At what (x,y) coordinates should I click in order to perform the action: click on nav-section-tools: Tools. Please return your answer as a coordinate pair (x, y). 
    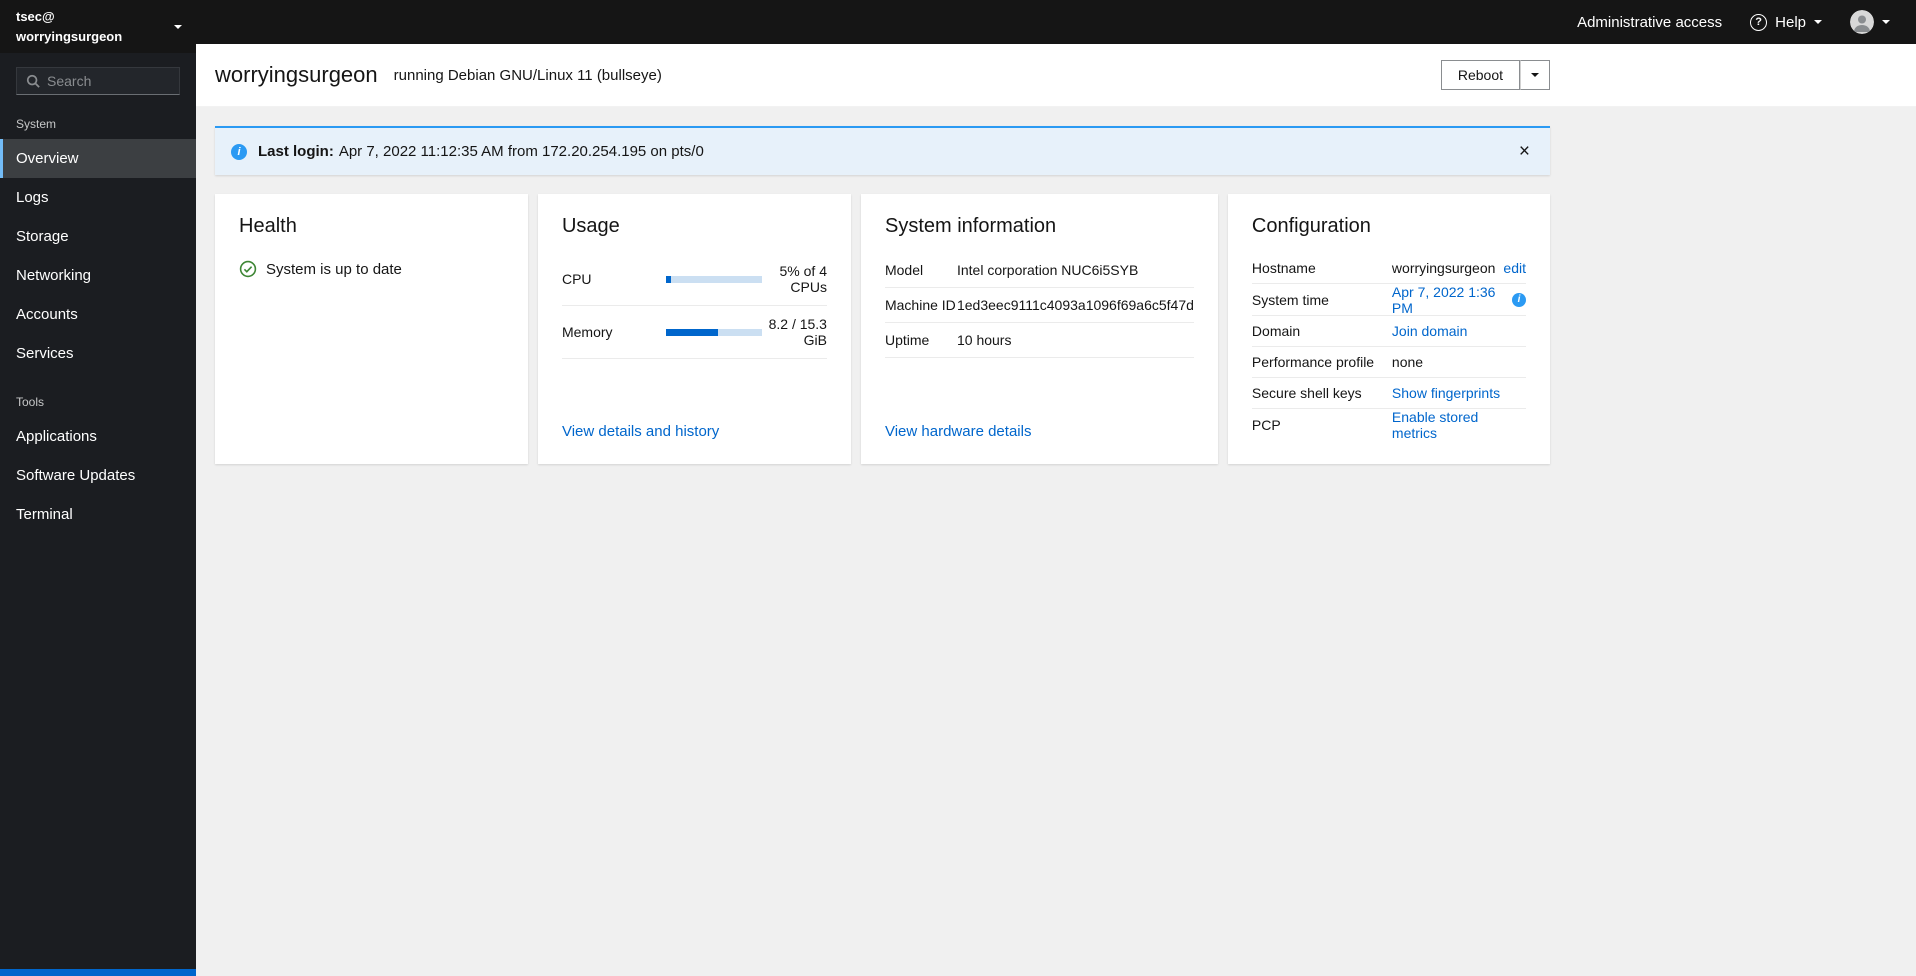
    Looking at the image, I should click on (30, 402).